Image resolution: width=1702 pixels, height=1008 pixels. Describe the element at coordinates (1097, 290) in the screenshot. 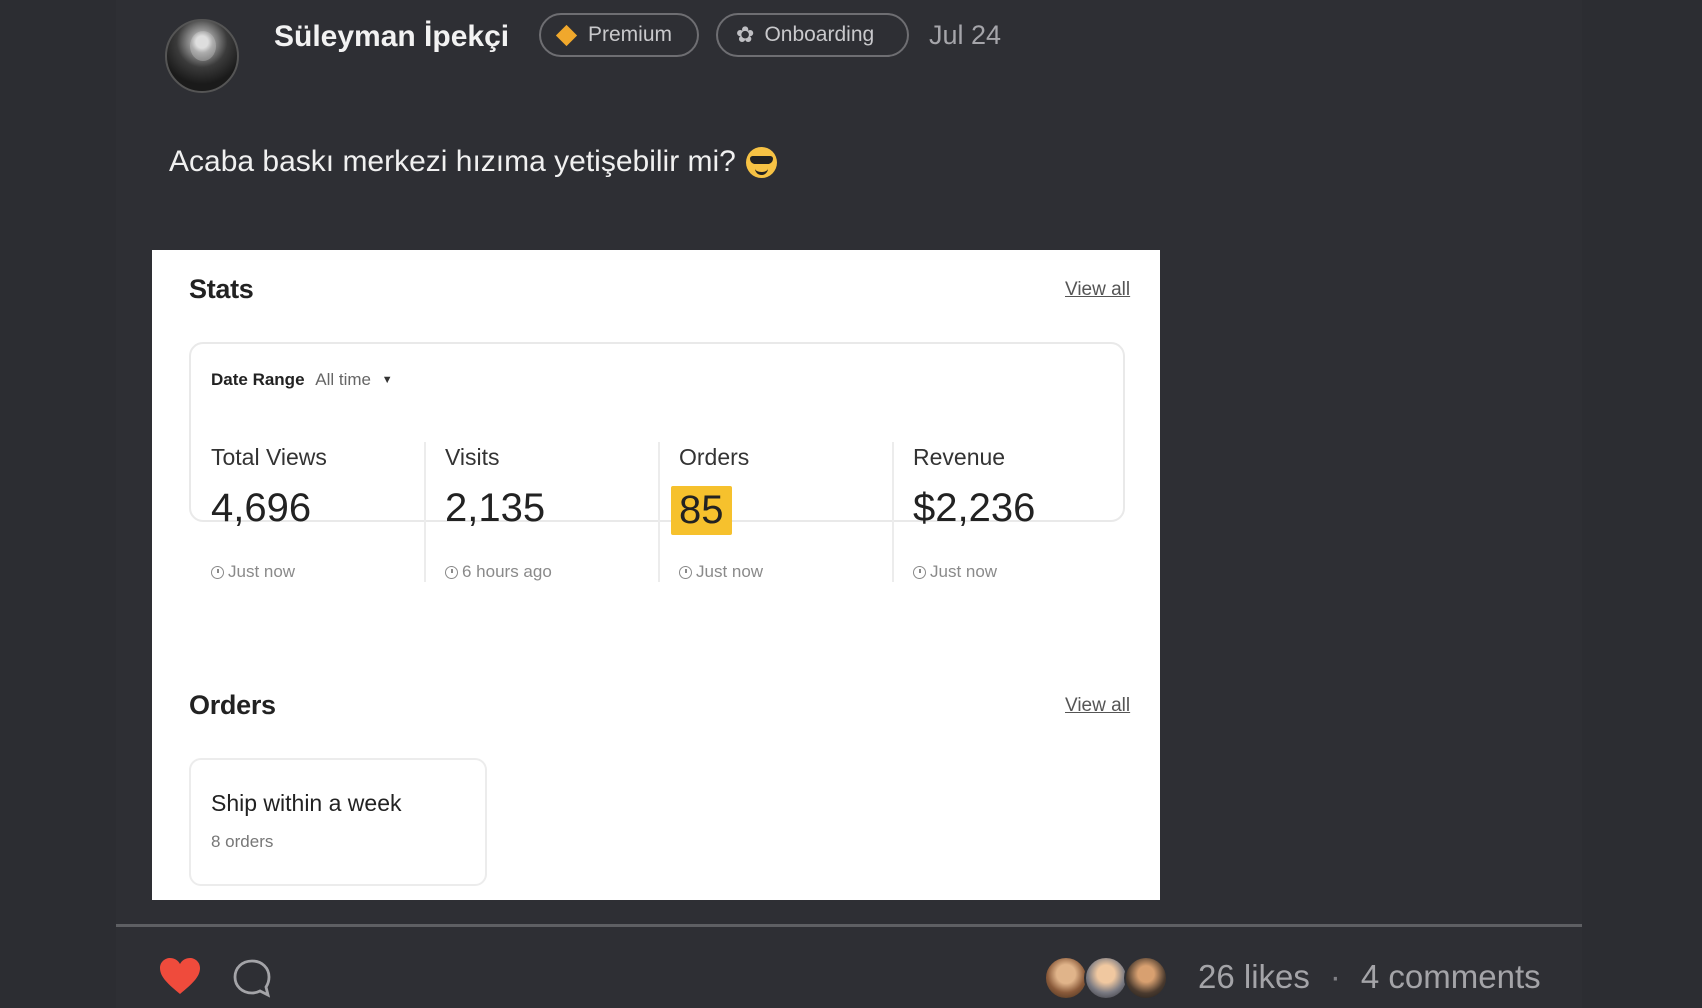

I see `stats-view-all-link: View all` at that location.